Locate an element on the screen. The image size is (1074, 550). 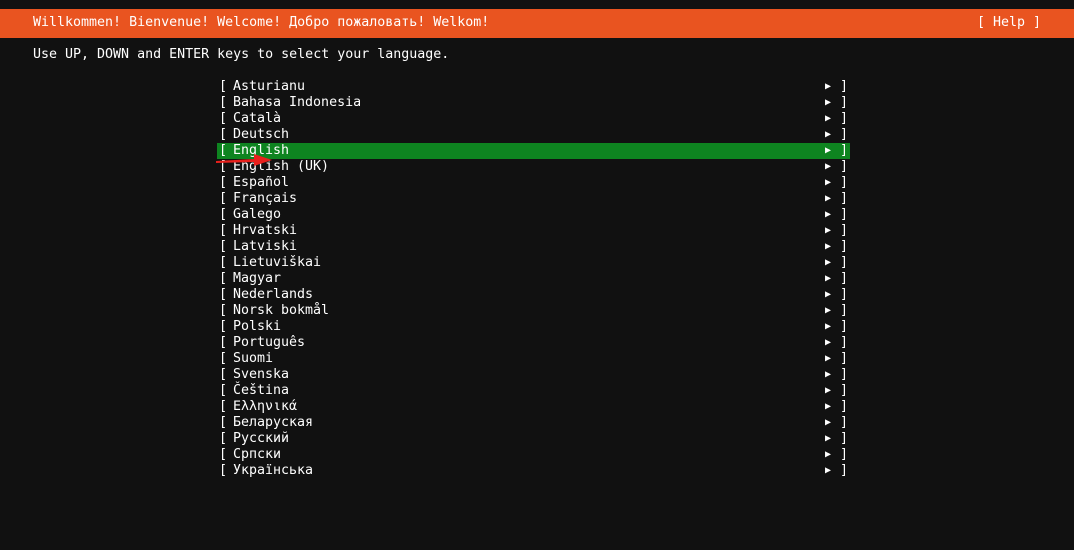
language-label: Bahasa Indonesia is located at coordinates (297, 102).